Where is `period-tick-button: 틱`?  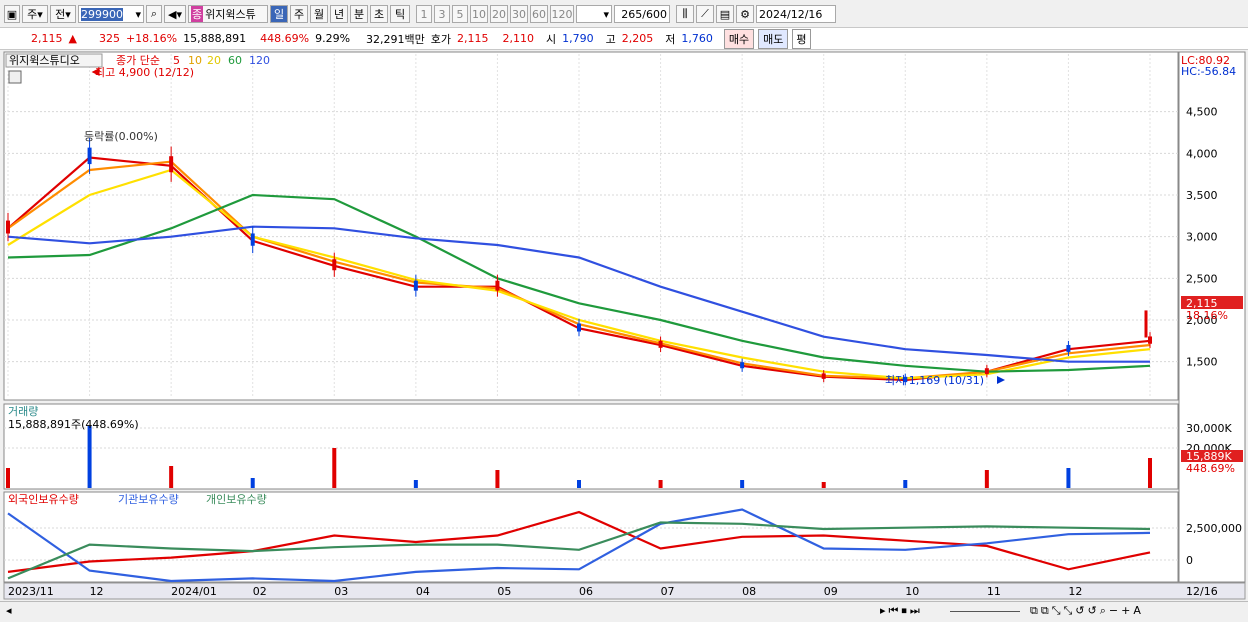
period-tick-button: 틱 is located at coordinates (400, 14).